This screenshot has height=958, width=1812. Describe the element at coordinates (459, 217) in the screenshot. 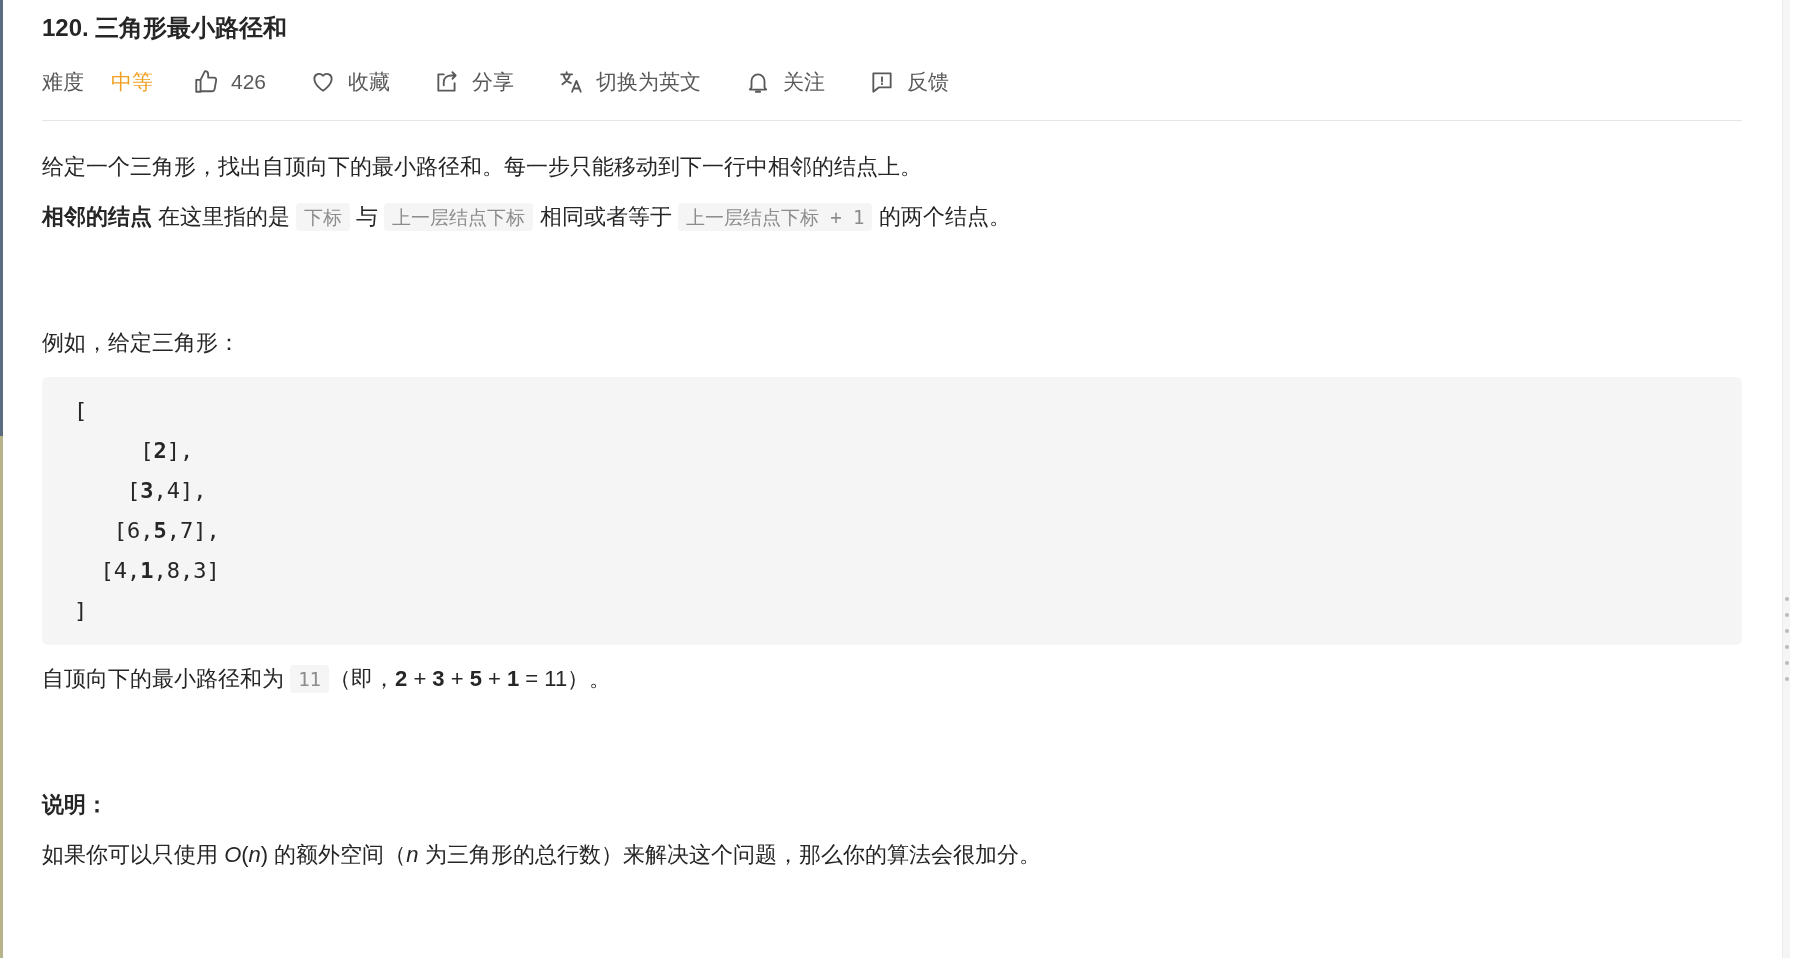

I see `inline-code: 上一层结点下标` at that location.